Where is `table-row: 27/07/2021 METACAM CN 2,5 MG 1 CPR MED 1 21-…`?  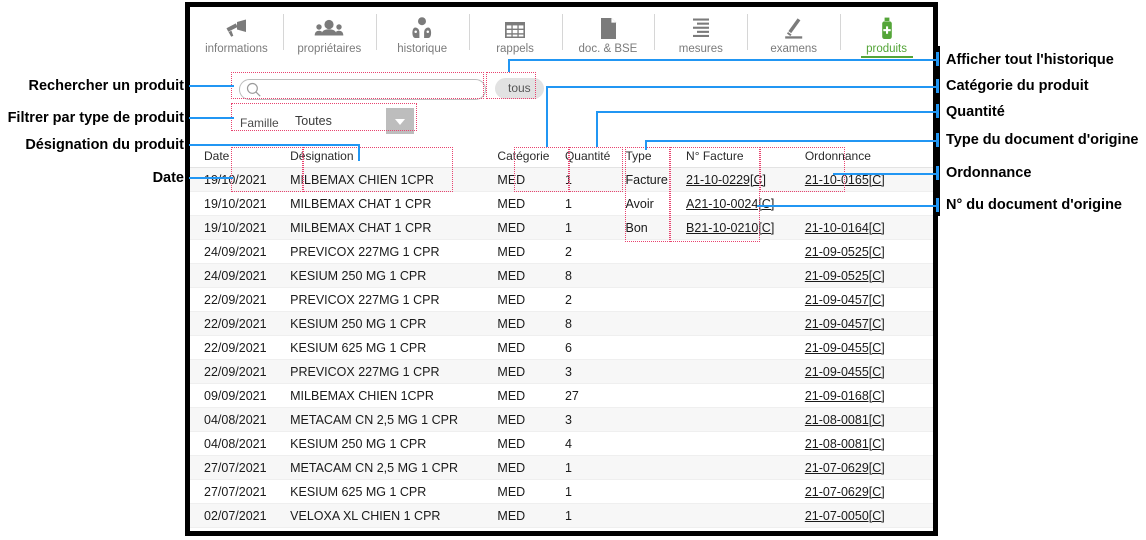
table-row: 27/07/2021 METACAM CN 2,5 MG 1 CPR MED 1 21-… is located at coordinates (561, 467).